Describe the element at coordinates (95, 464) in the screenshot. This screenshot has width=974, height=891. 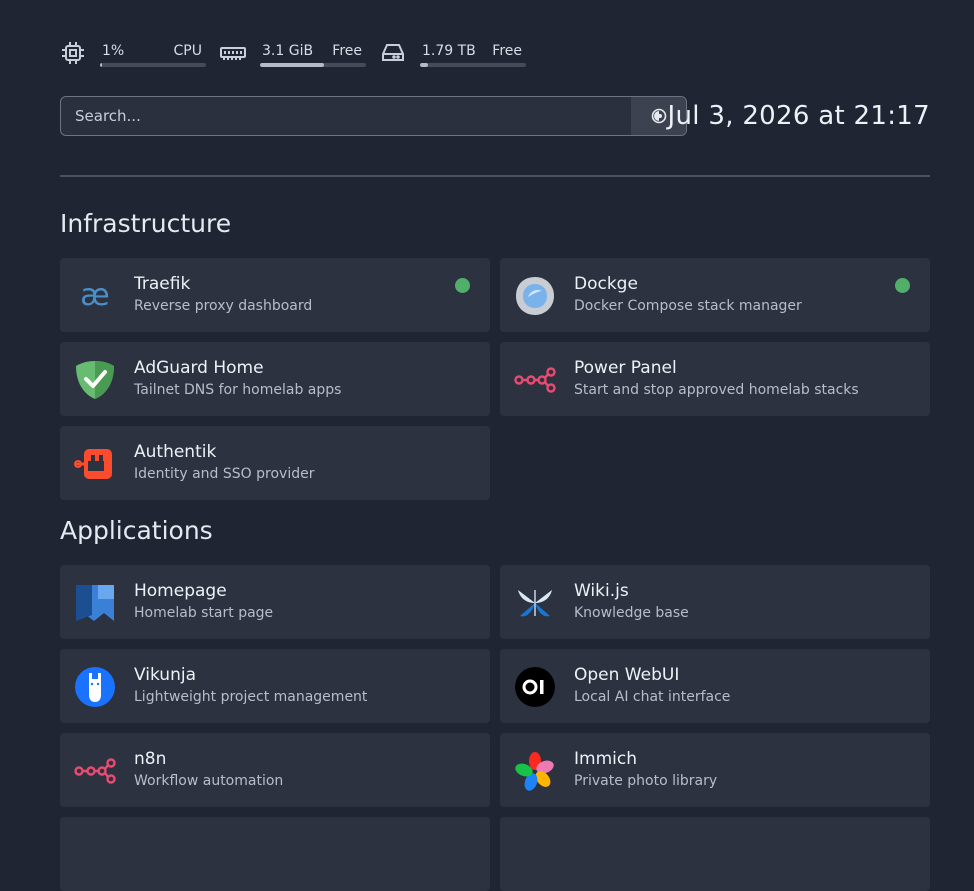
I see `authentik-icon` at that location.